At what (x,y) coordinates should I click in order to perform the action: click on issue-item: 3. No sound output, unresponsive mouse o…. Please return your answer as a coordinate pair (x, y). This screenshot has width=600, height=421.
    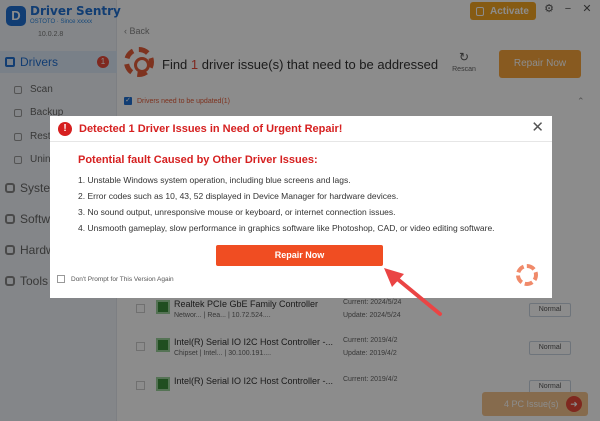
    Looking at the image, I should click on (237, 212).